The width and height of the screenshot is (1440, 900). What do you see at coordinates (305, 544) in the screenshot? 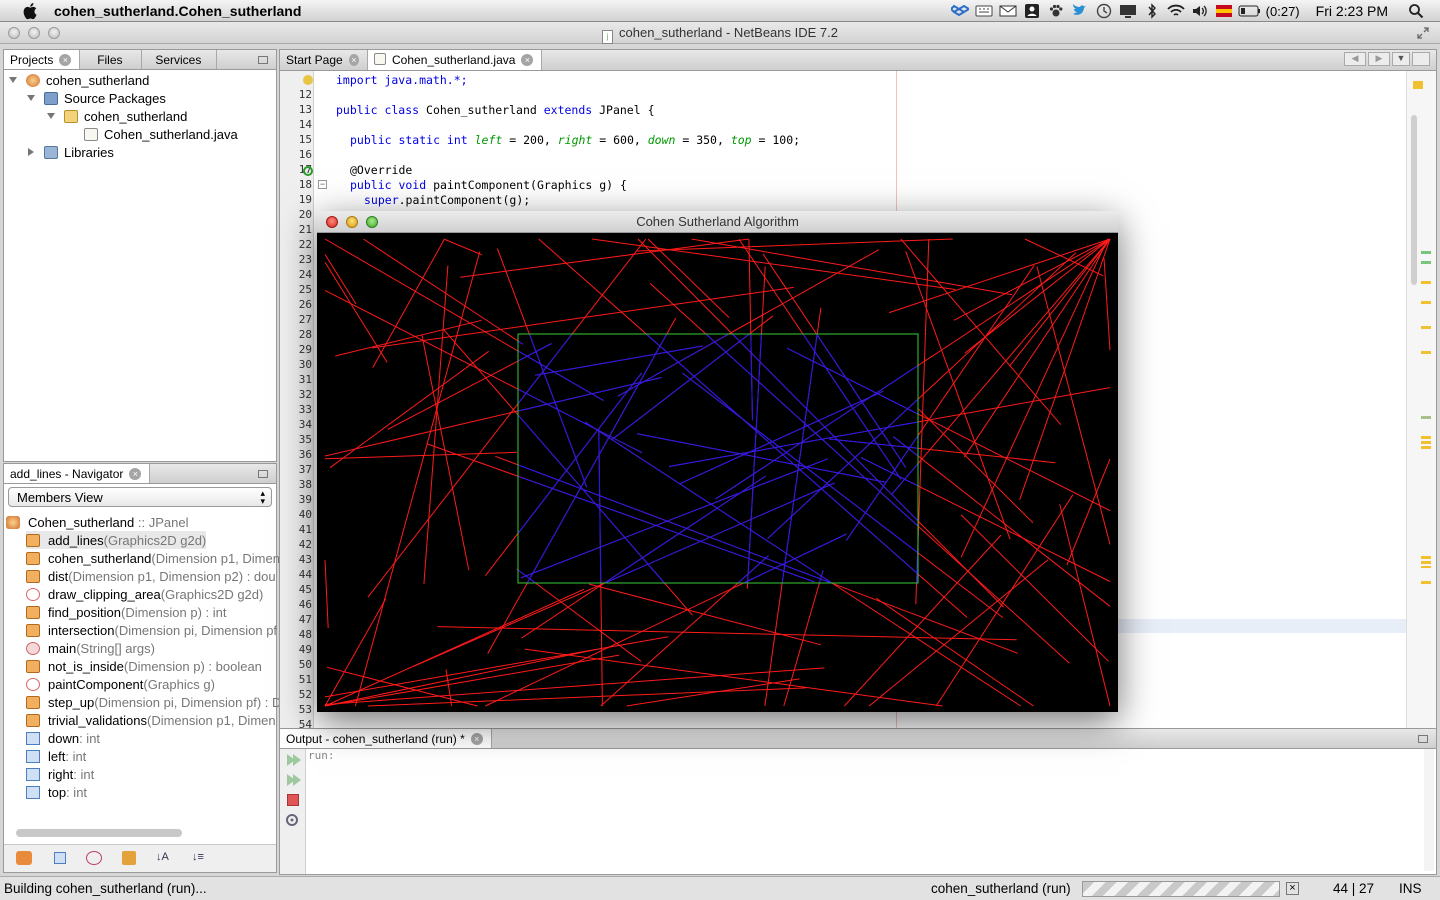
I see `line-number: 42` at bounding box center [305, 544].